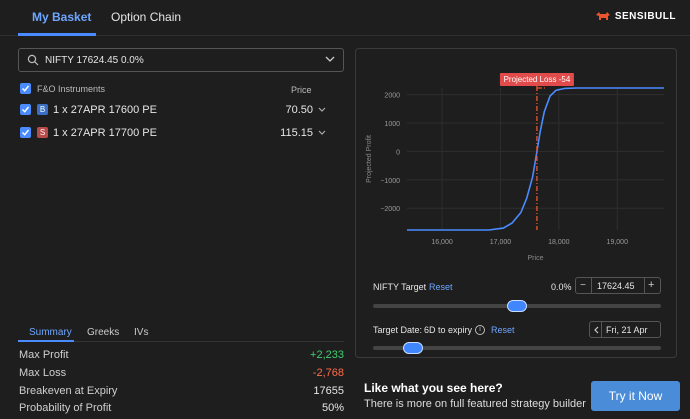  What do you see at coordinates (68, 391) in the screenshot?
I see `breakeven-label: Breakeven at Expiry` at bounding box center [68, 391].